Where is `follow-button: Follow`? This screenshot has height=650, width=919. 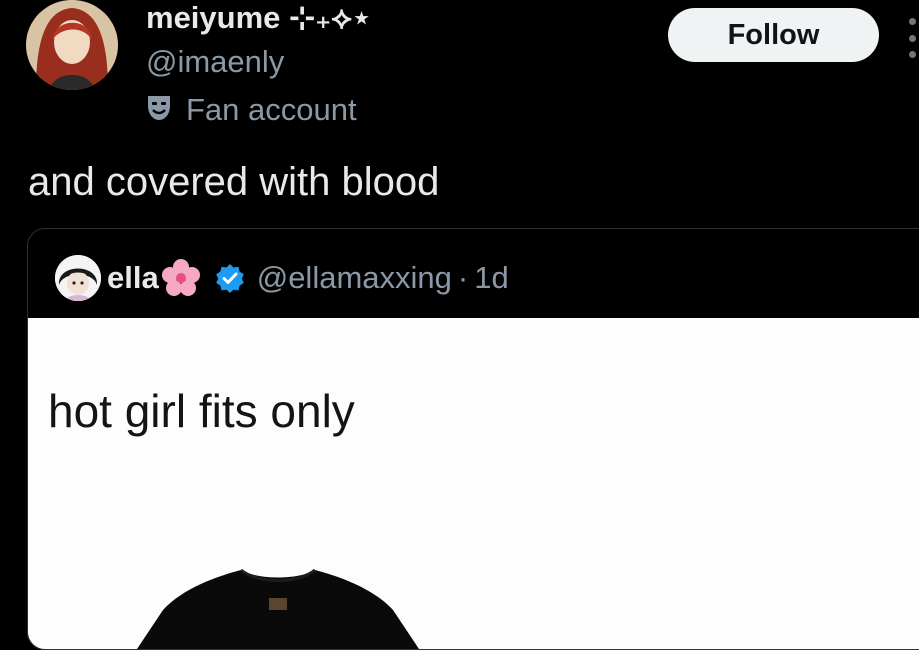
follow-button: Follow is located at coordinates (773, 35).